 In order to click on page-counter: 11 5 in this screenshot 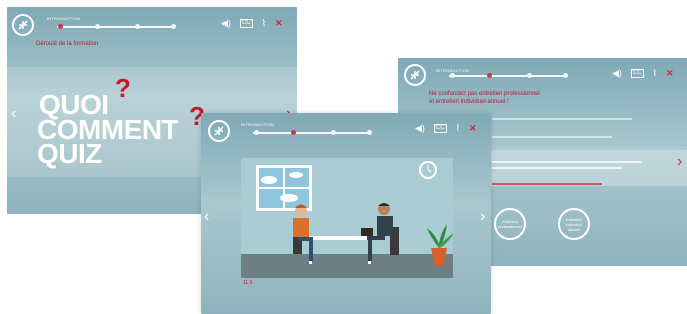, I will do `click(248, 283)`.